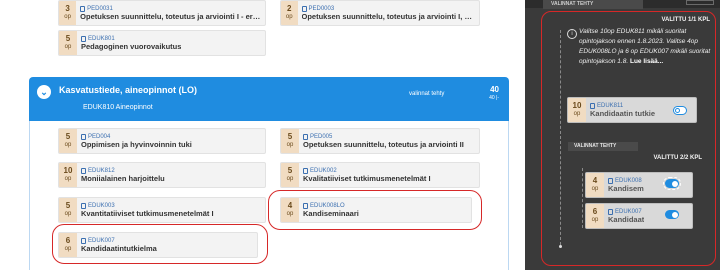 Image resolution: width=720 pixels, height=270 pixels. Describe the element at coordinates (289, 13) in the screenshot. I see `credit-badge: 2 op` at that location.